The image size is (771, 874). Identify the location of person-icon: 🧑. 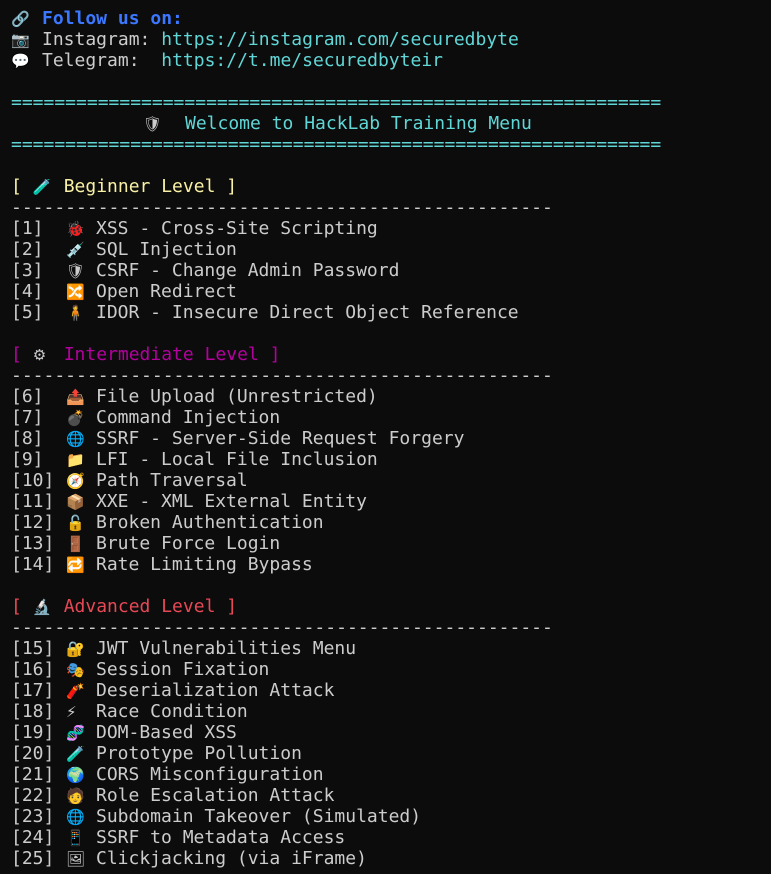
(75, 796).